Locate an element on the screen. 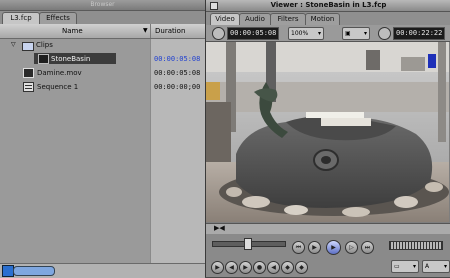 The height and width of the screenshot is (278, 450). view-options-popup: ▣ ▾ is located at coordinates (356, 33).